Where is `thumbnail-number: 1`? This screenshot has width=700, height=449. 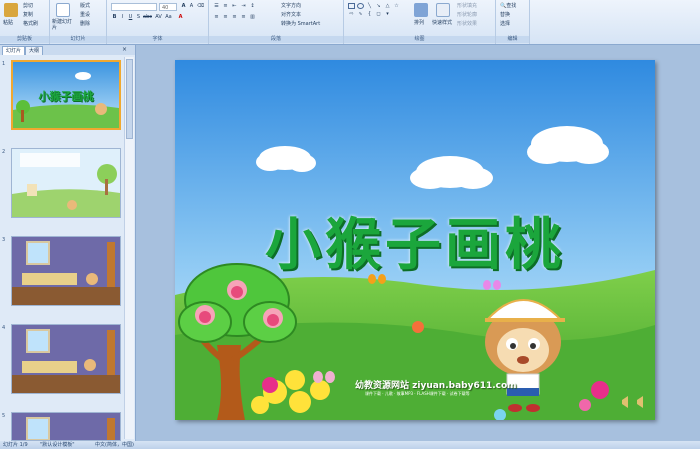
thumbnail-number: 1 is located at coordinates (4, 64).